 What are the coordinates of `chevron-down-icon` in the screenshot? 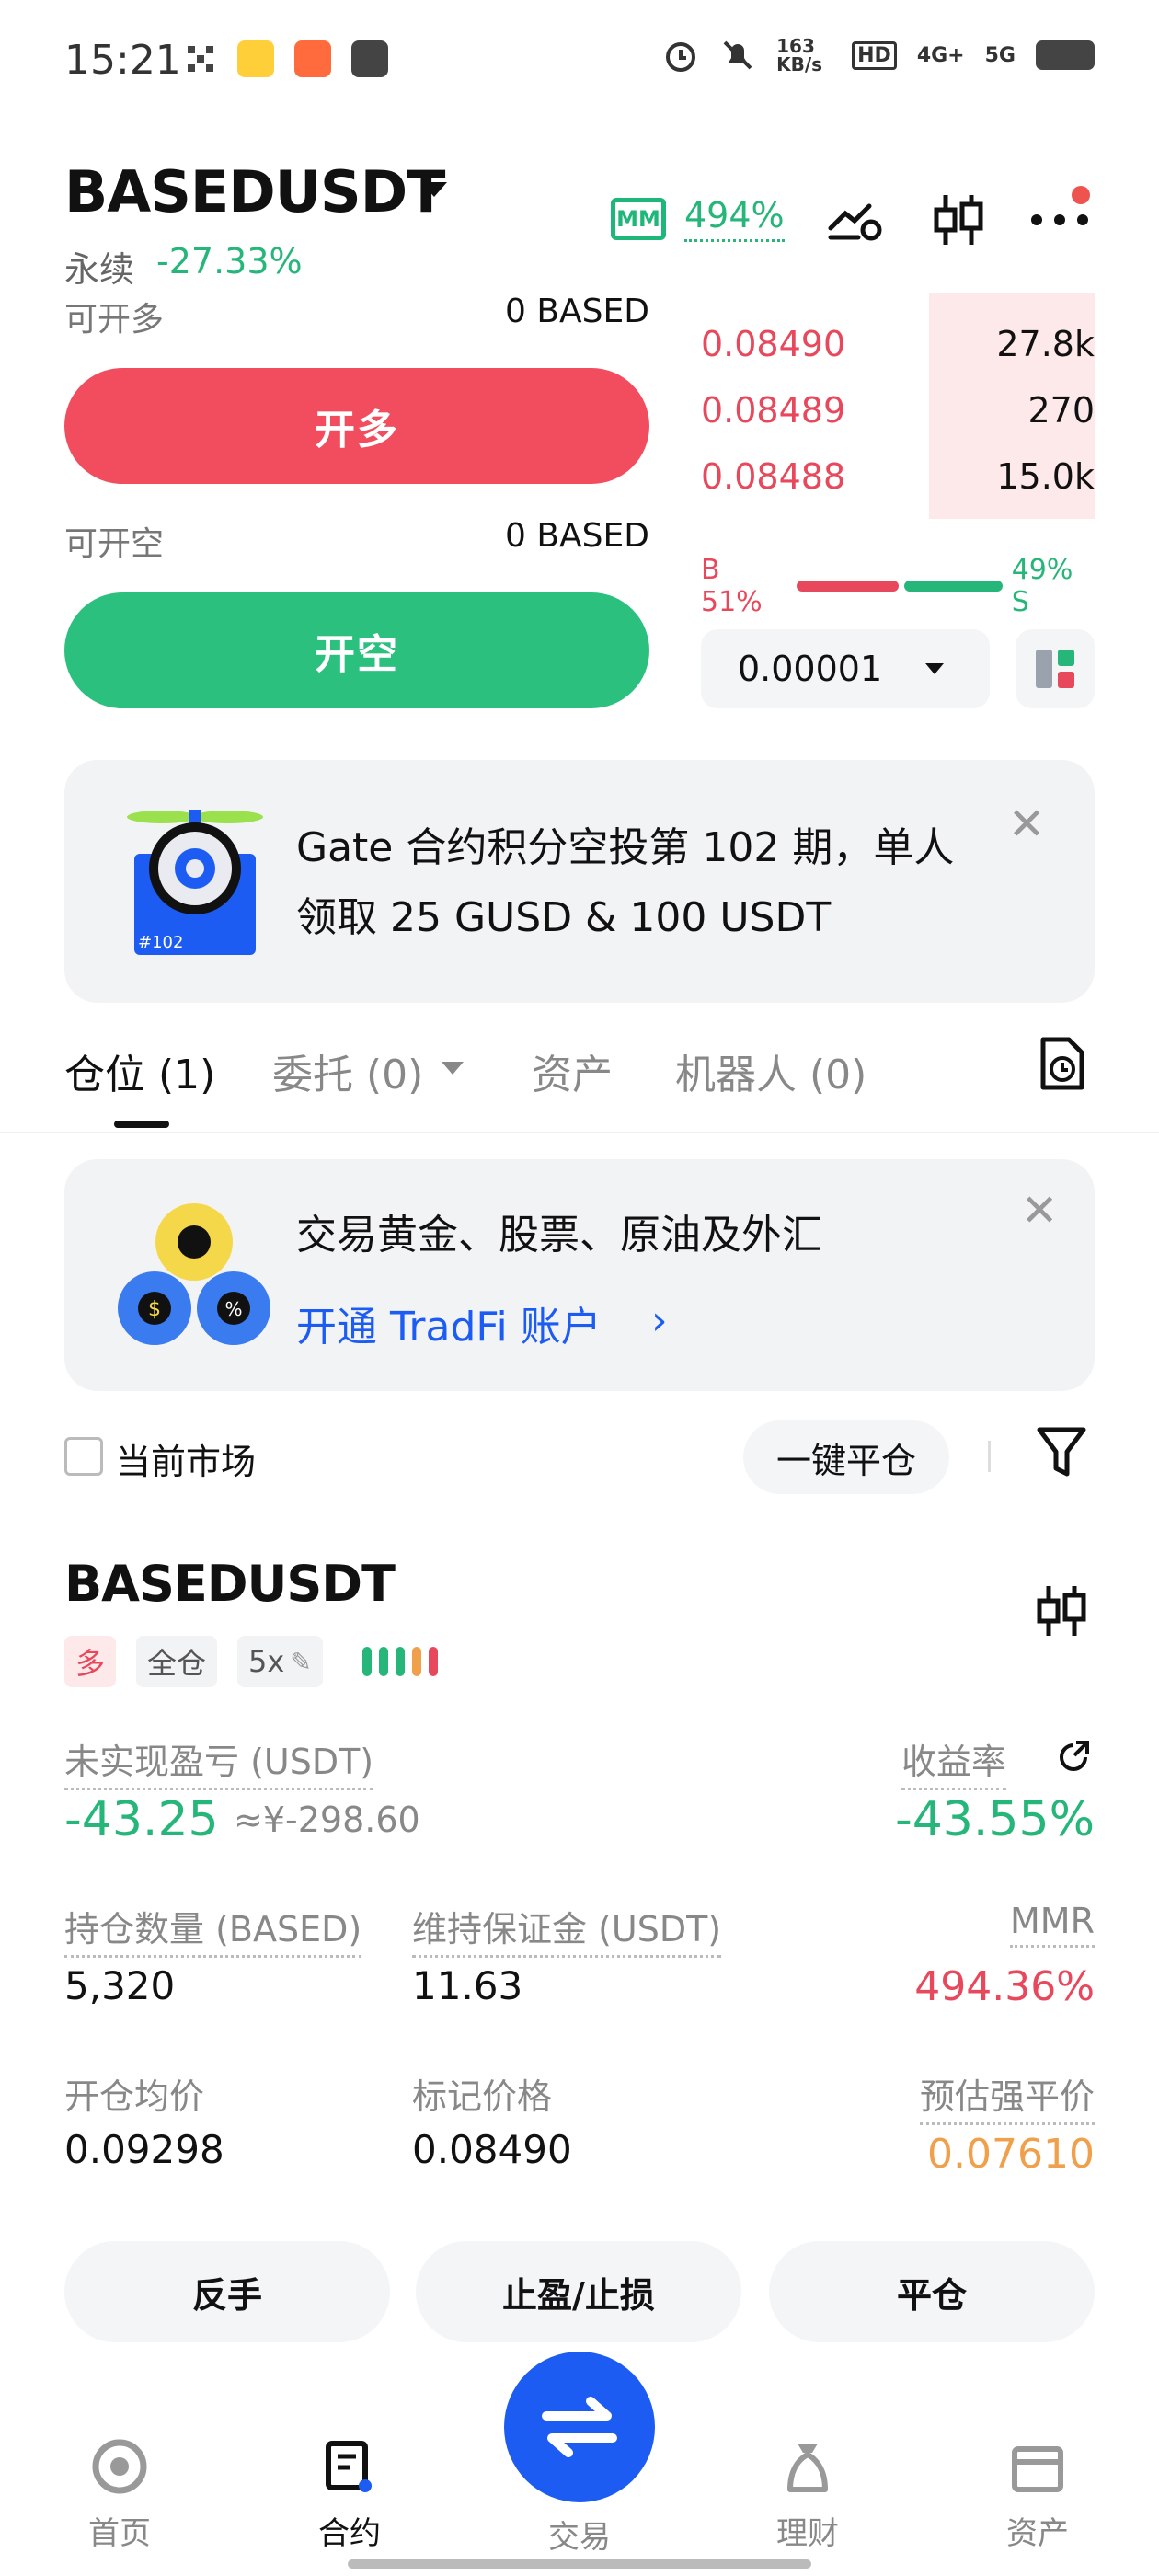 It's located at (934, 668).